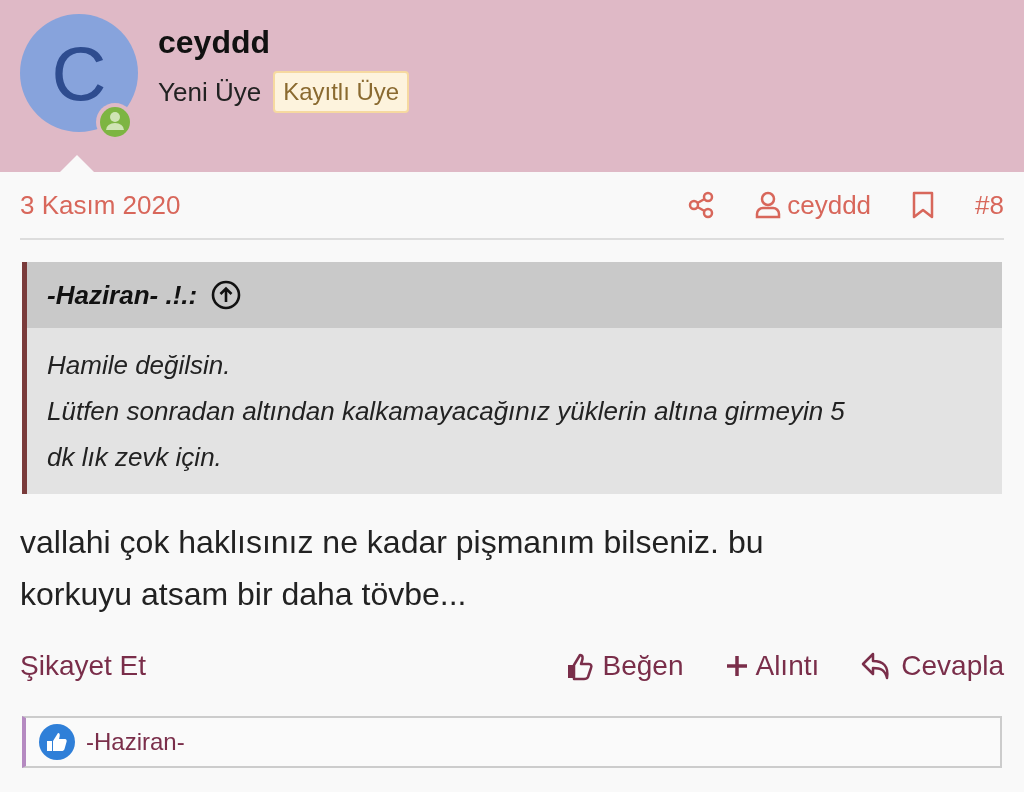 This screenshot has height=792, width=1024. Describe the element at coordinates (210, 92) in the screenshot. I see `user-title: Yeni Üye` at that location.